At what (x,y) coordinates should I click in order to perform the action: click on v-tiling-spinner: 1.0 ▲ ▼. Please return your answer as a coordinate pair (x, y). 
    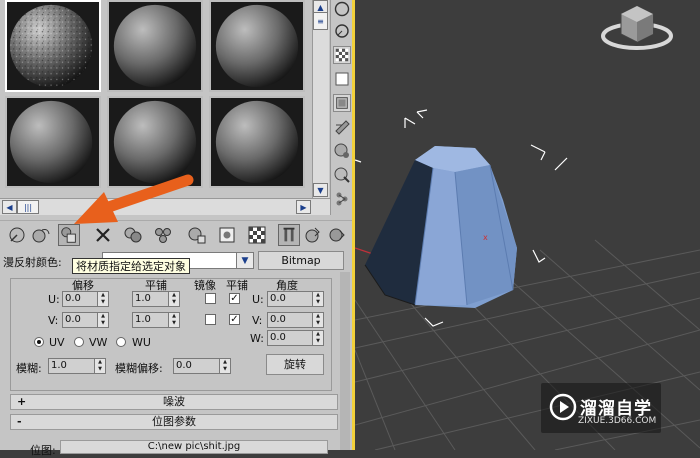
    Looking at the image, I should click on (156, 320).